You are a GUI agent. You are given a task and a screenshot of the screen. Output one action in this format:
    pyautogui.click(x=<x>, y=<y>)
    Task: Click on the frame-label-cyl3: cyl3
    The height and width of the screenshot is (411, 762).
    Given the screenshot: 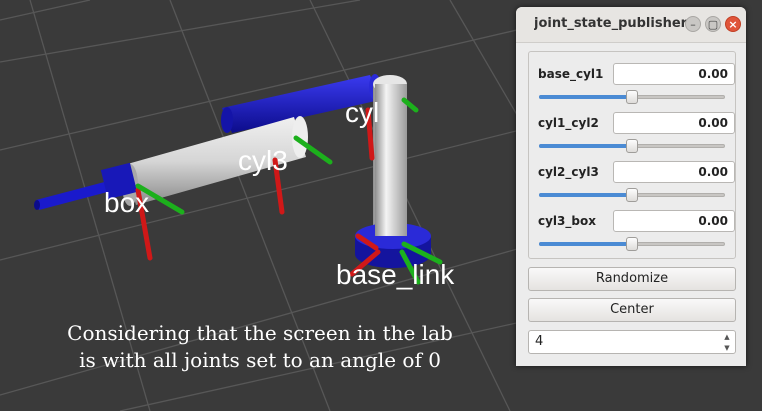 What is the action you would take?
    pyautogui.click(x=263, y=160)
    